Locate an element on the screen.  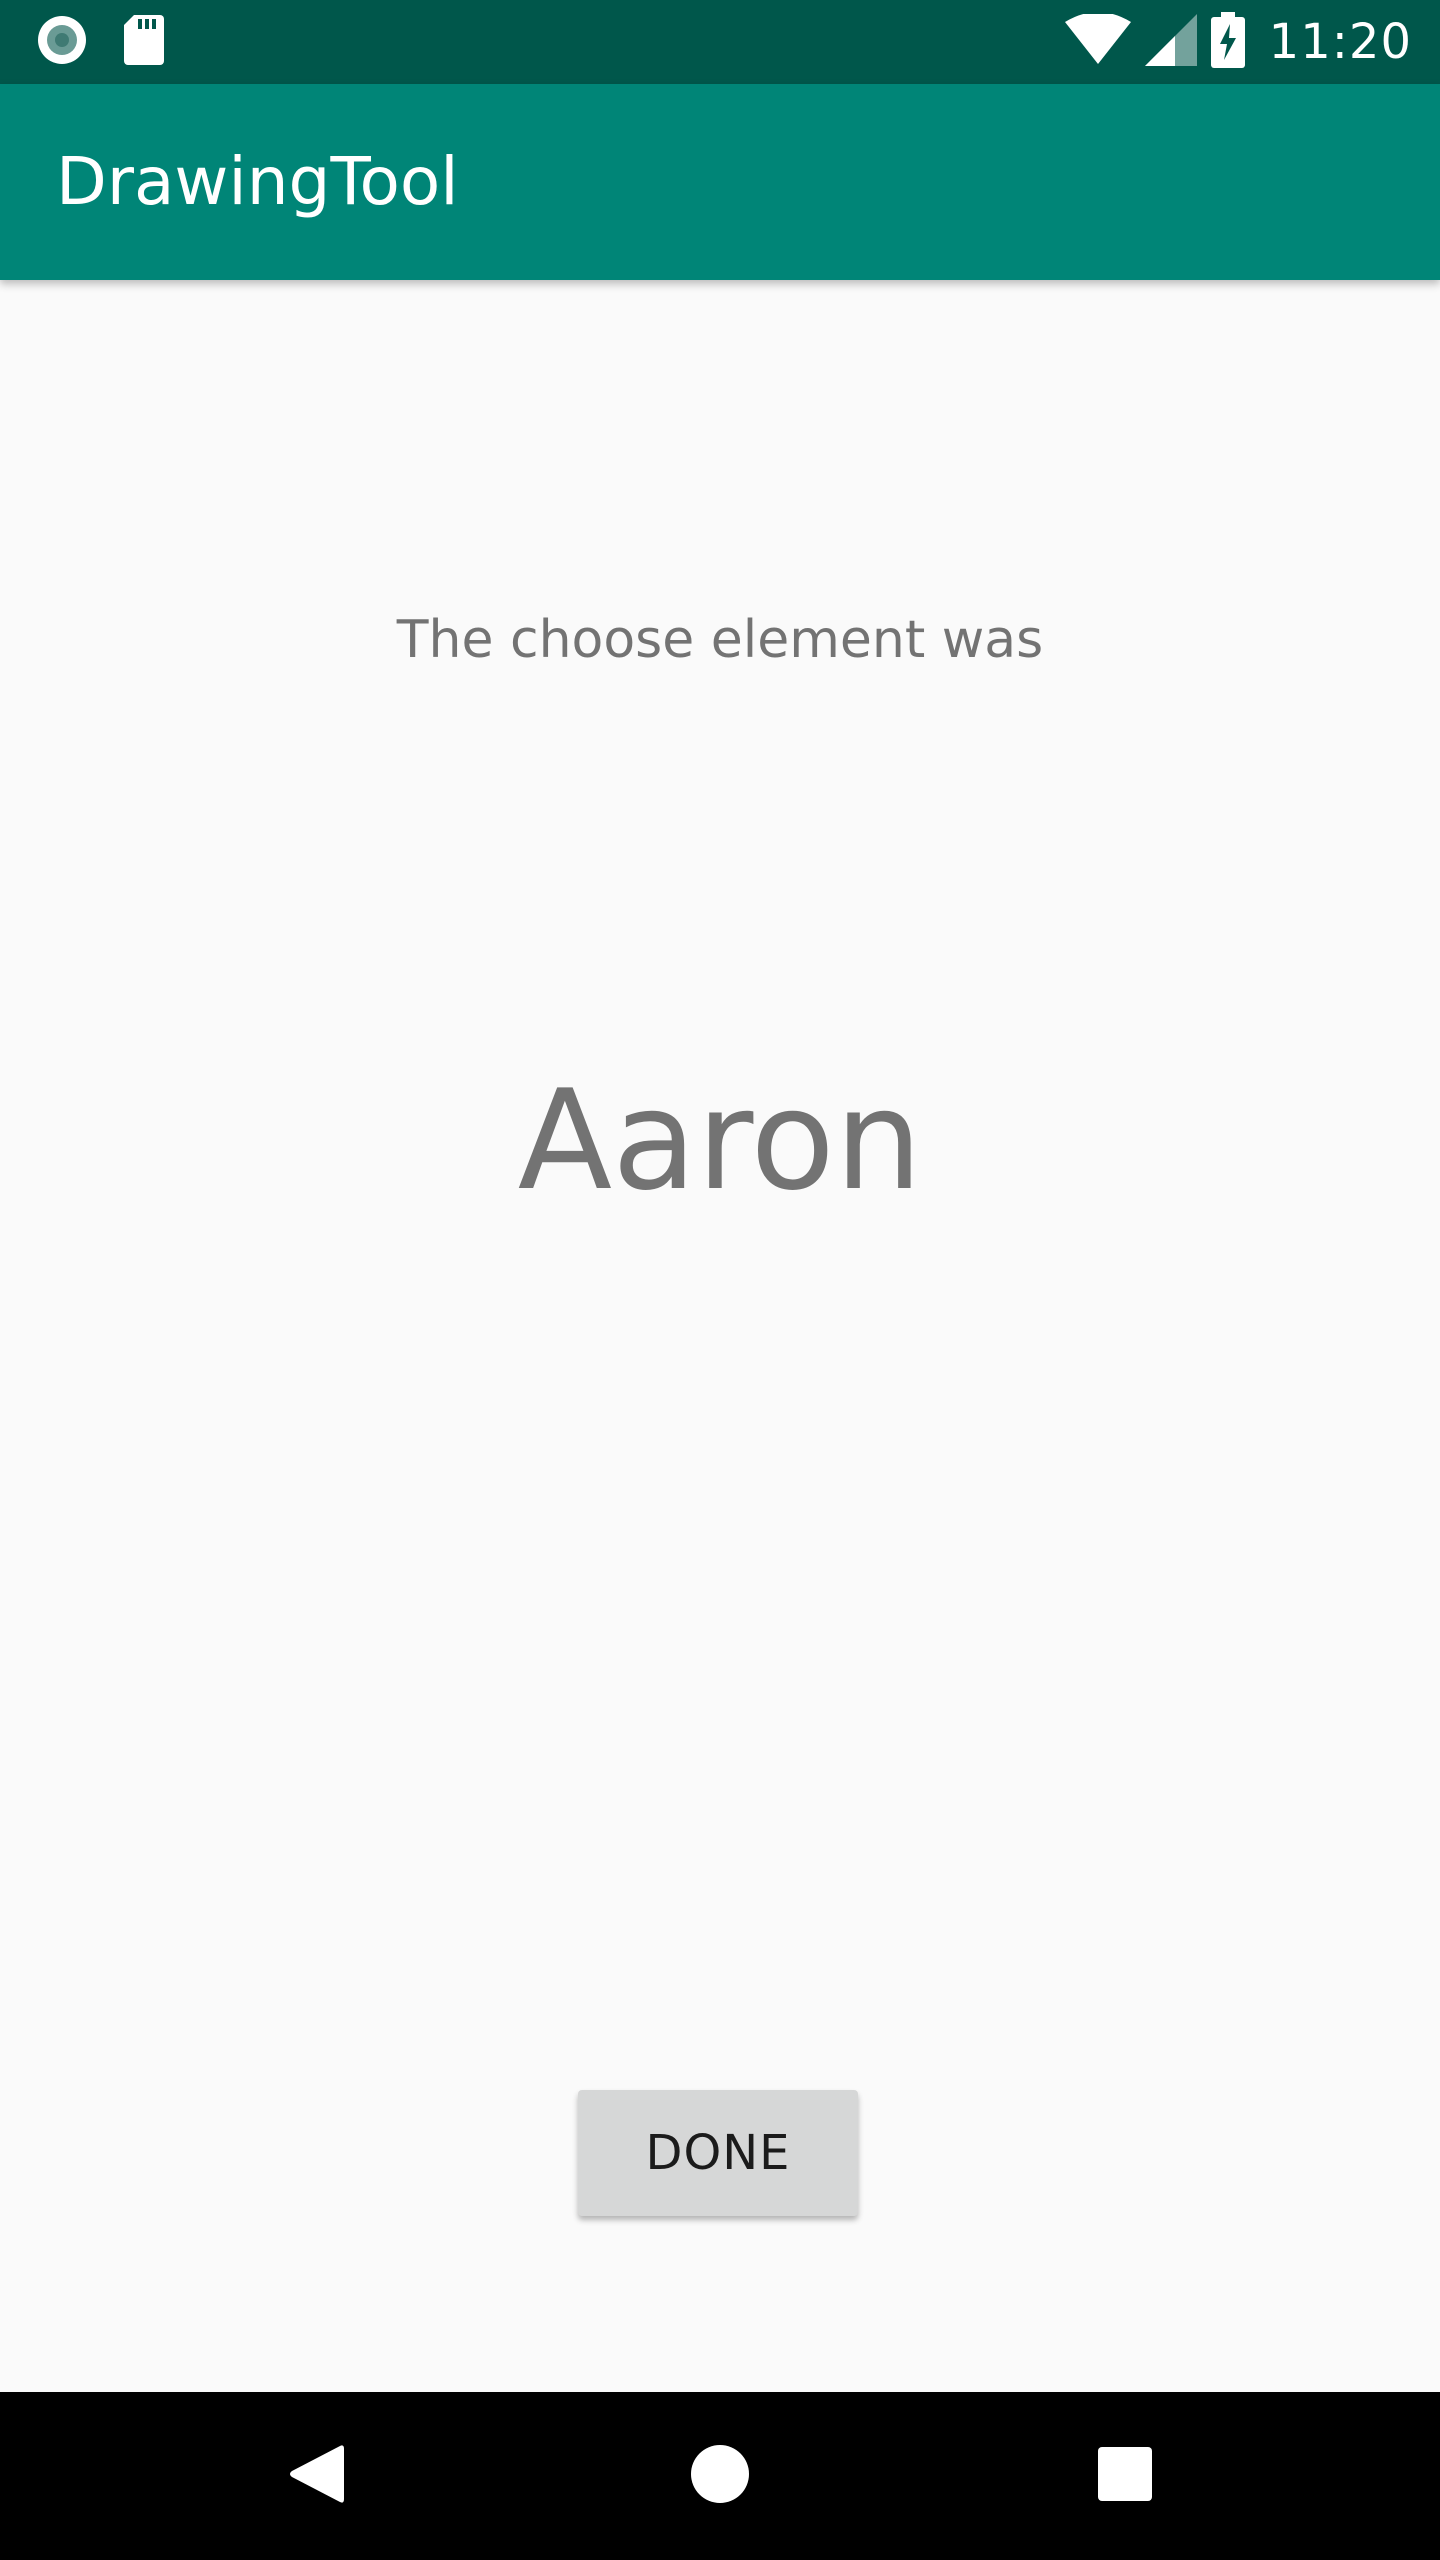
chosen-element-value: Aaron is located at coordinates (720, 1140).